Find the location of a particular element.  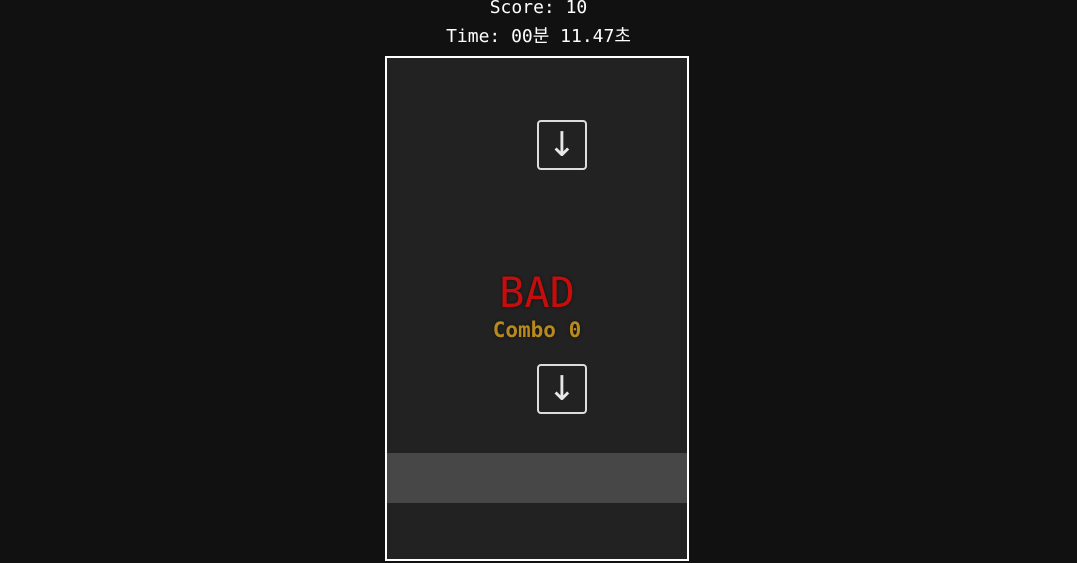

score-display: Score: 10 is located at coordinates (538, 9).